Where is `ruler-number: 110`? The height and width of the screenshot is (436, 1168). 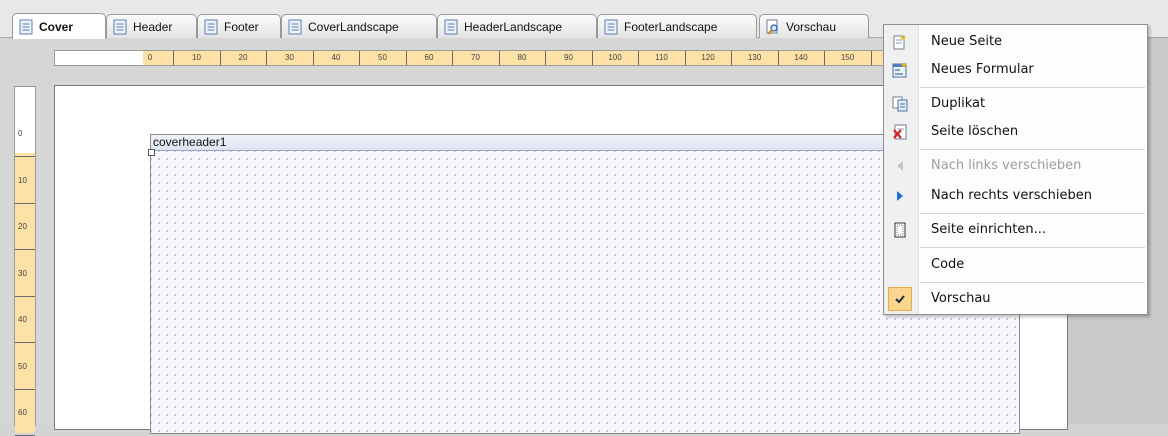 ruler-number: 110 is located at coordinates (661, 57).